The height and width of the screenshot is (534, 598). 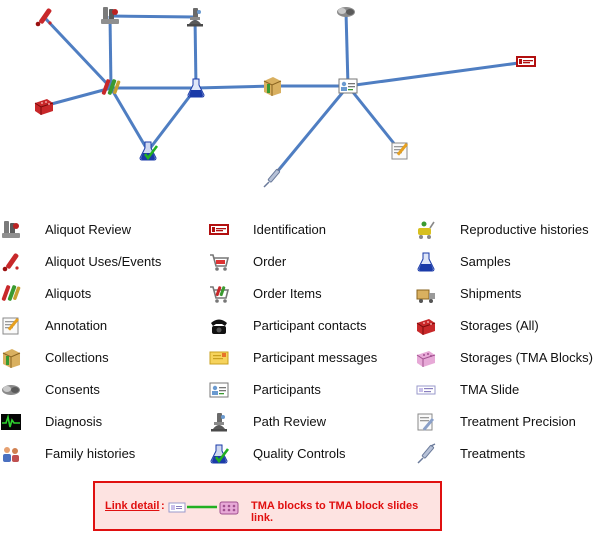 What do you see at coordinates (234, 87) in the screenshot?
I see `edge-samples-collections` at bounding box center [234, 87].